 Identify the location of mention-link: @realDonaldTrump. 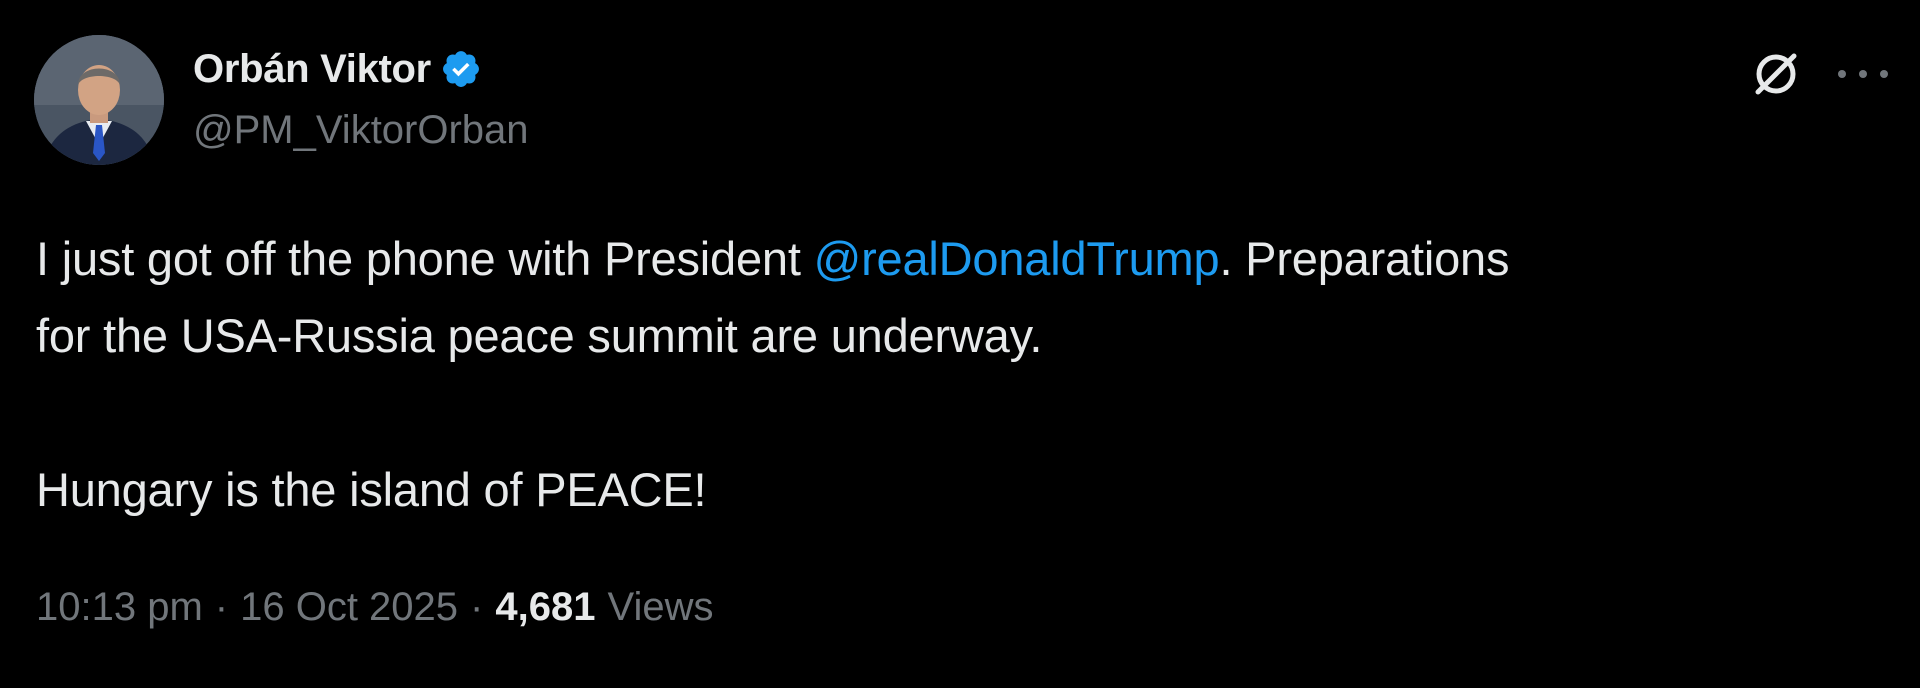
(1017, 258).